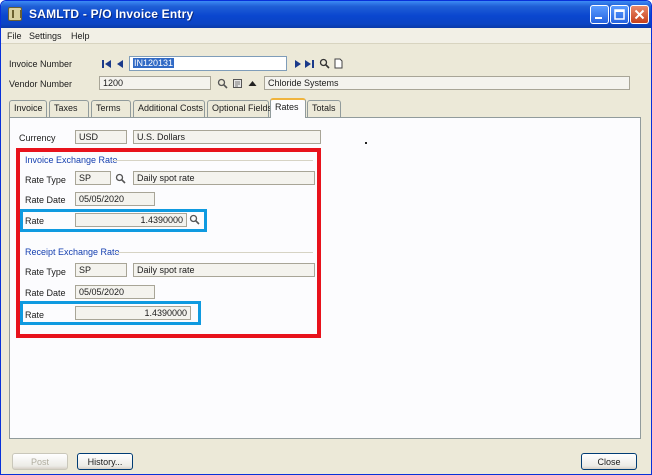 This screenshot has height=475, width=652. What do you see at coordinates (598, 18) in the screenshot?
I see `minimize-icon` at bounding box center [598, 18].